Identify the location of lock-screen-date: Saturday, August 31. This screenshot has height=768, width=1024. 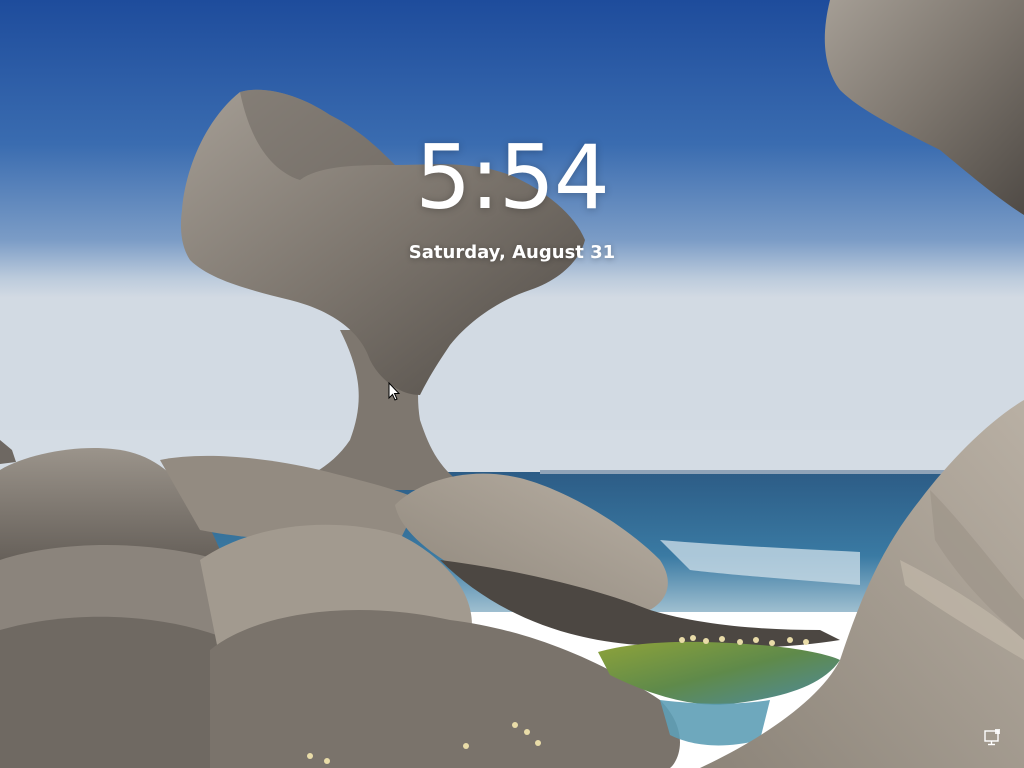
(512, 252).